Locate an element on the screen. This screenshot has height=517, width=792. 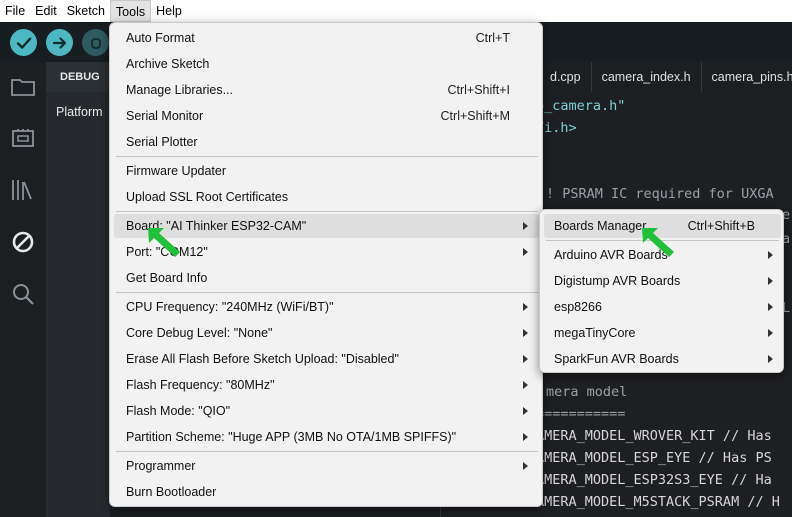
menu-sketch: Sketch is located at coordinates (86, 11).